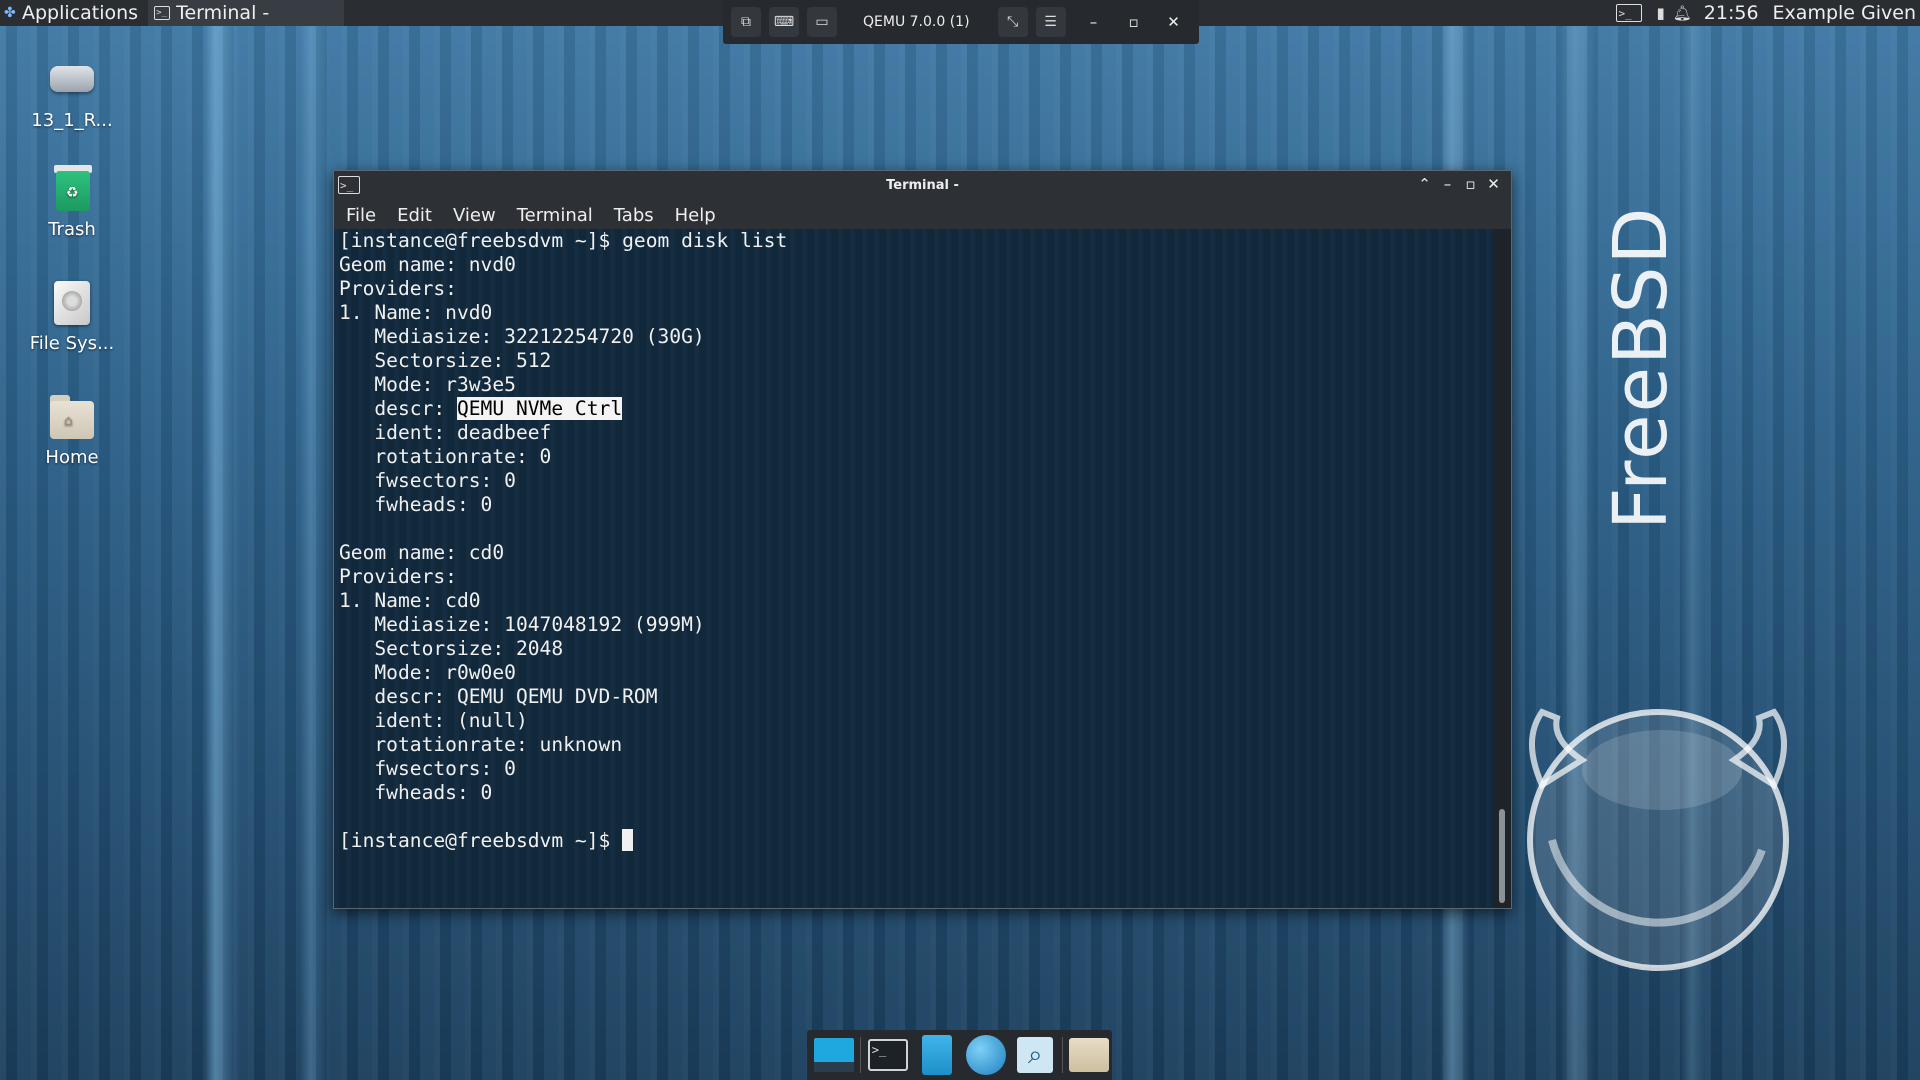 This screenshot has width=1920, height=1080. What do you see at coordinates (72, 80) in the screenshot?
I see `drive-icon` at bounding box center [72, 80].